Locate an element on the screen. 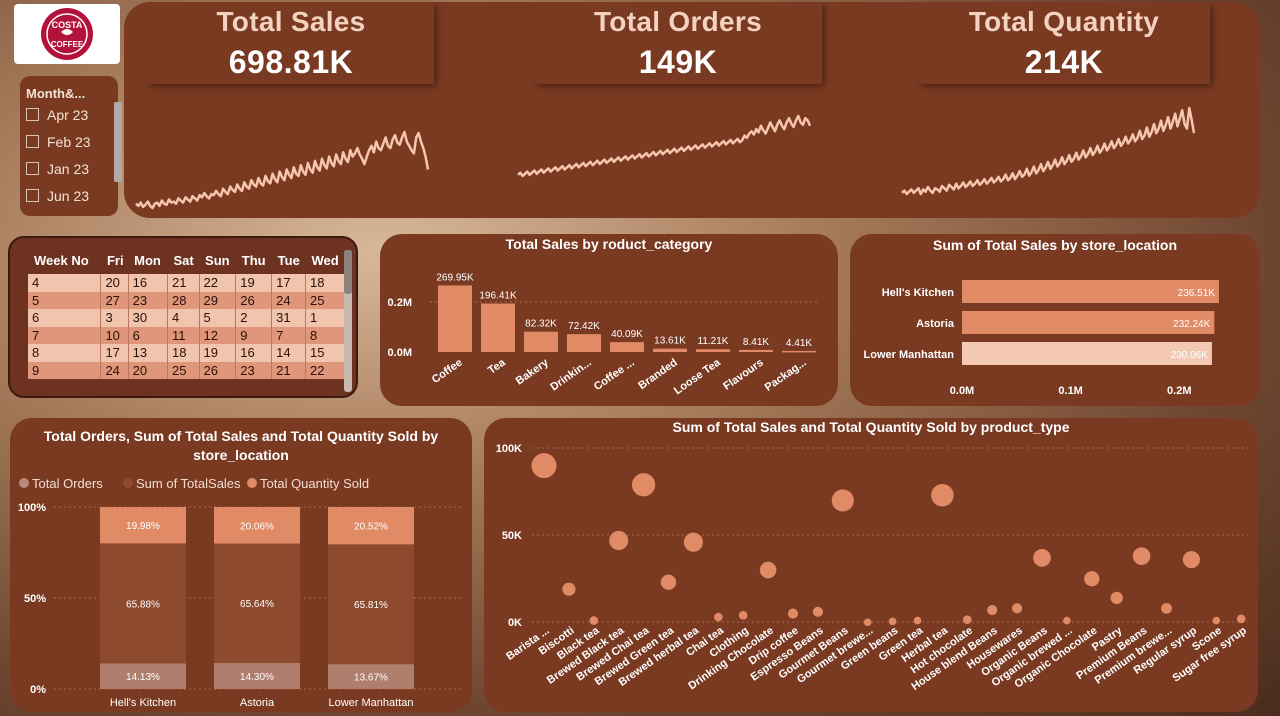 The image size is (1280, 716). column-header: Mon is located at coordinates (147, 260).